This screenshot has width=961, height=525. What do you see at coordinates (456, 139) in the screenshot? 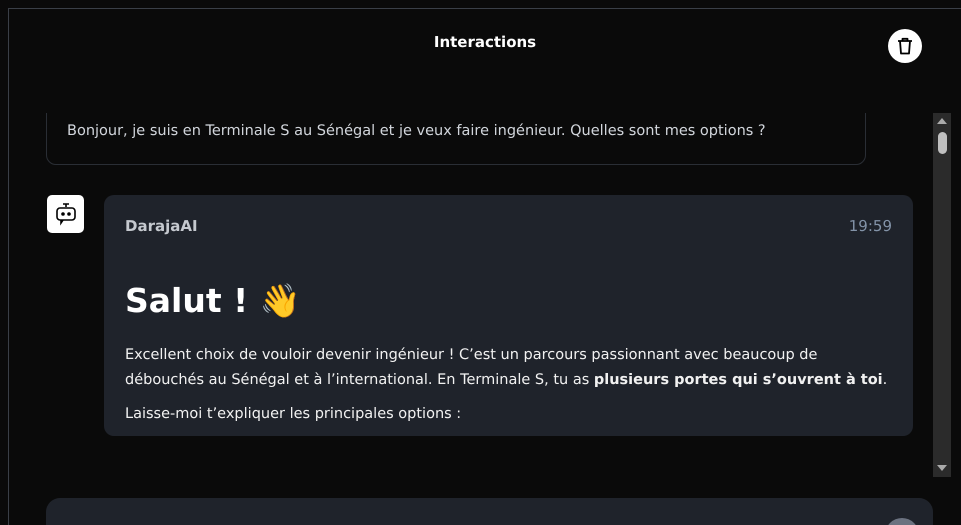
I see `user-message: Bonjour, je suis en Terminale S au Sénégal et je veux faire ingénieur. Quelles sont mes options ?` at bounding box center [456, 139].